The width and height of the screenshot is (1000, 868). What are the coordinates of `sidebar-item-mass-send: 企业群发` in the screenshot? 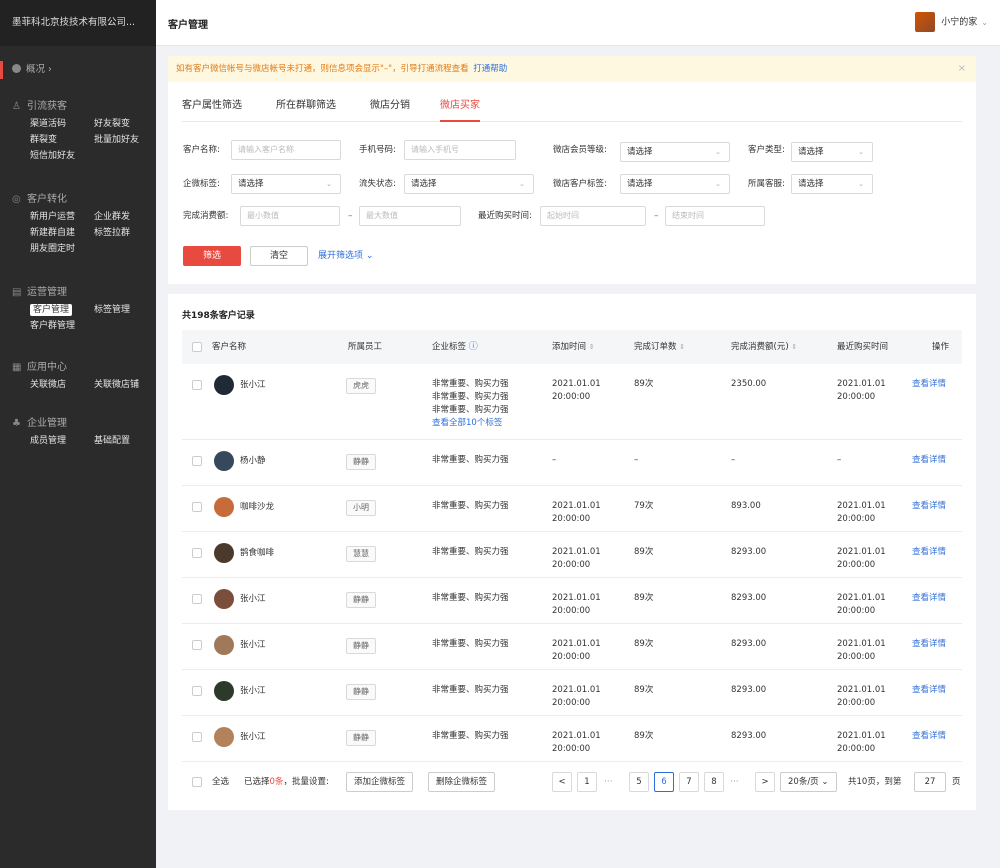 It's located at (126, 217).